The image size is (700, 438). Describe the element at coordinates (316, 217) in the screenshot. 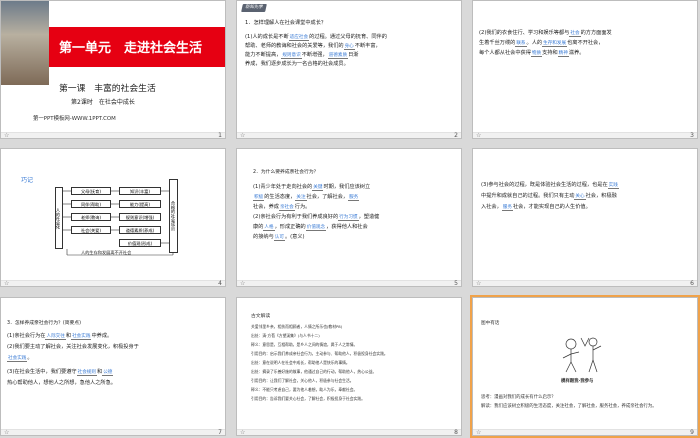

I see `answer-line: (2)亲社会行为有利于我们养成良好的行为习惯，塑造健` at that location.